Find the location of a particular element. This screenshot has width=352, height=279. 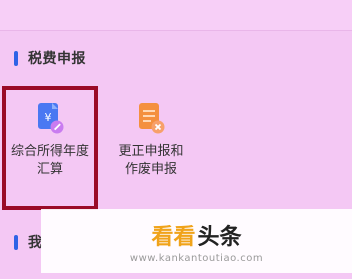

tile-label-line: 更正申报和 is located at coordinates (151, 151).